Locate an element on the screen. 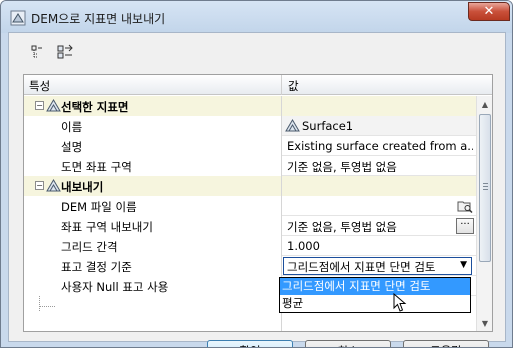  property-row-dem-file-name: DEM 파일 이름 is located at coordinates (250, 206).